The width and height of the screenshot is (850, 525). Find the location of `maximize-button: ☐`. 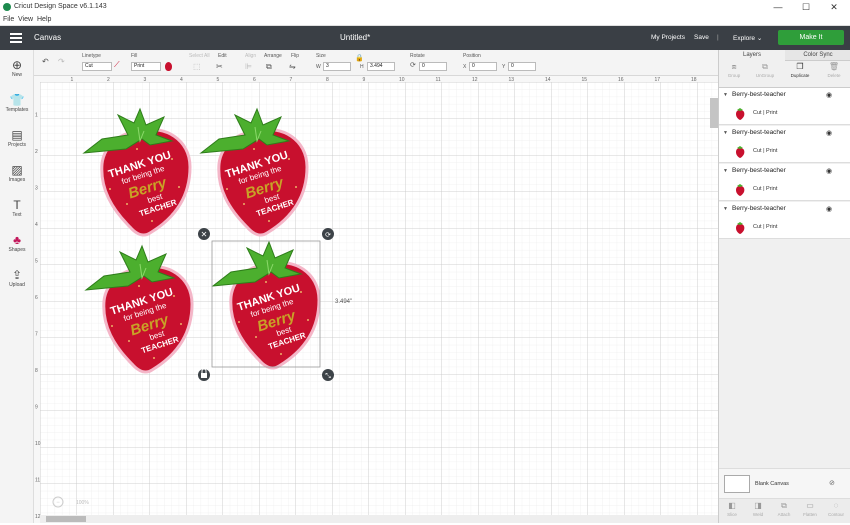

maximize-button: ☐ is located at coordinates (806, 7).